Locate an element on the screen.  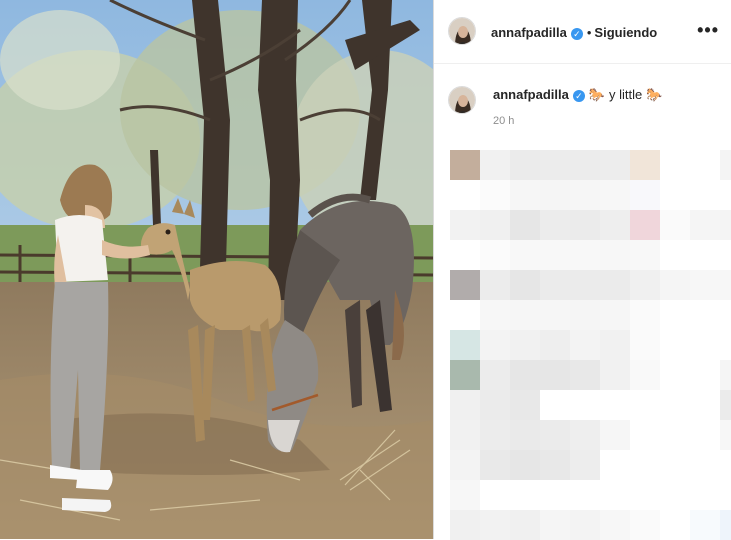
more-options-icon: ••• is located at coordinates (708, 30).